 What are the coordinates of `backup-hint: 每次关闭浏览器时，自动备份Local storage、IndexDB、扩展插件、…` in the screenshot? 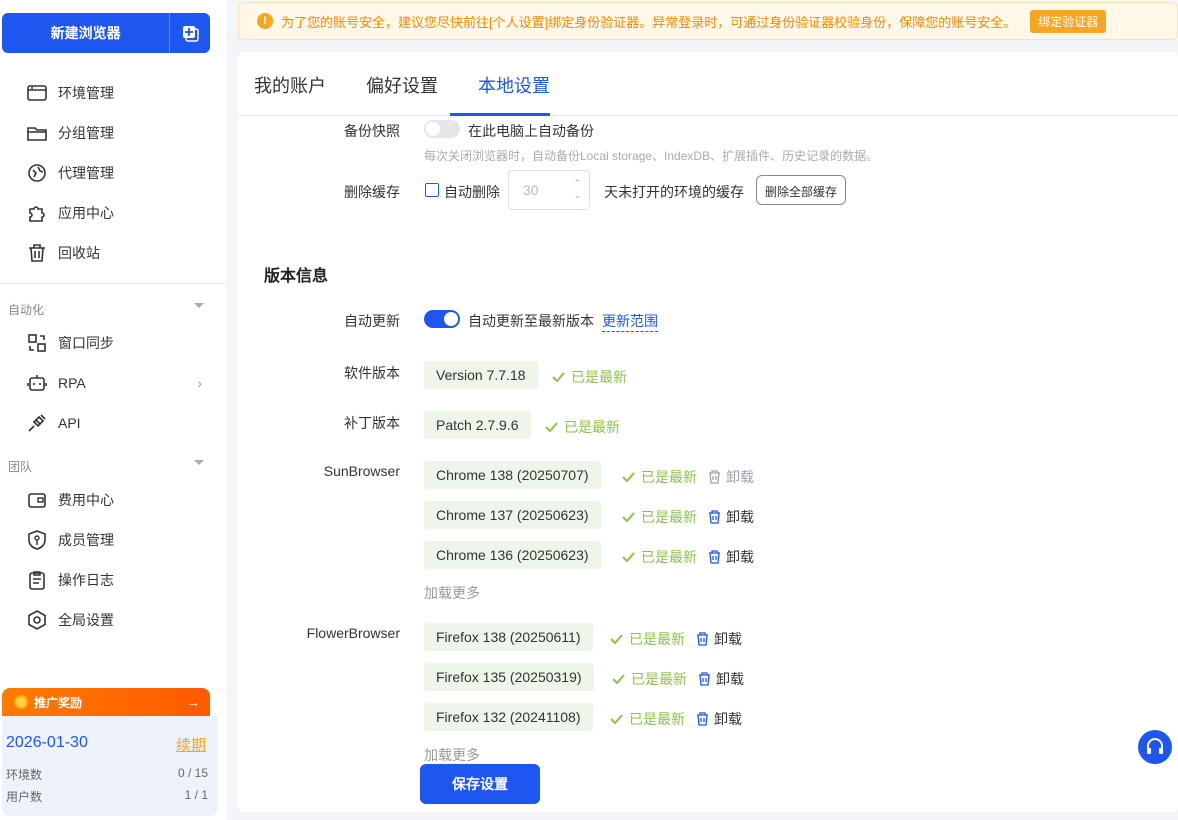 It's located at (651, 156).